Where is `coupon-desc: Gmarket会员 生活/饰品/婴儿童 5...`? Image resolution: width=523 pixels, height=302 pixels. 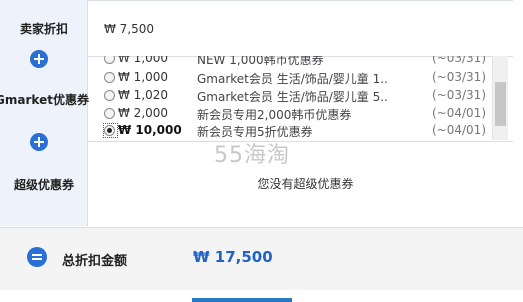
coupon-desc: Gmarket会员 生活/饰品/婴儿童 5... is located at coordinates (292, 97).